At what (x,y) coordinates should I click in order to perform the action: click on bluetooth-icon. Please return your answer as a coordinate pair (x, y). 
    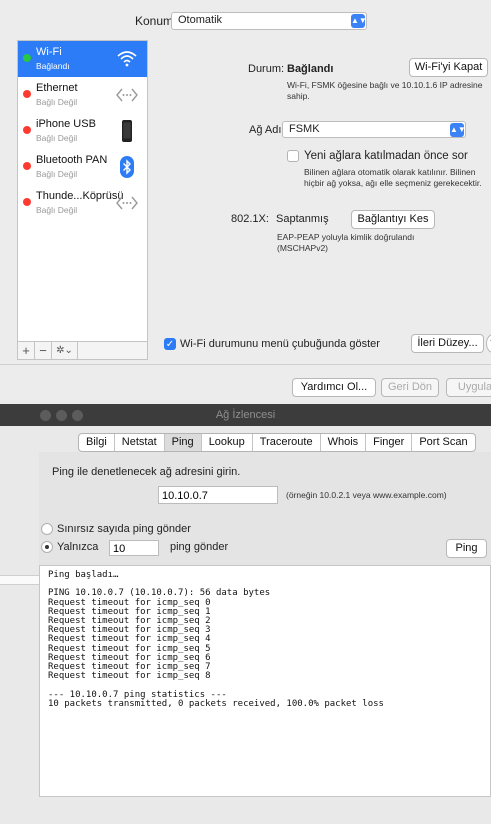
    Looking at the image, I should click on (127, 167).